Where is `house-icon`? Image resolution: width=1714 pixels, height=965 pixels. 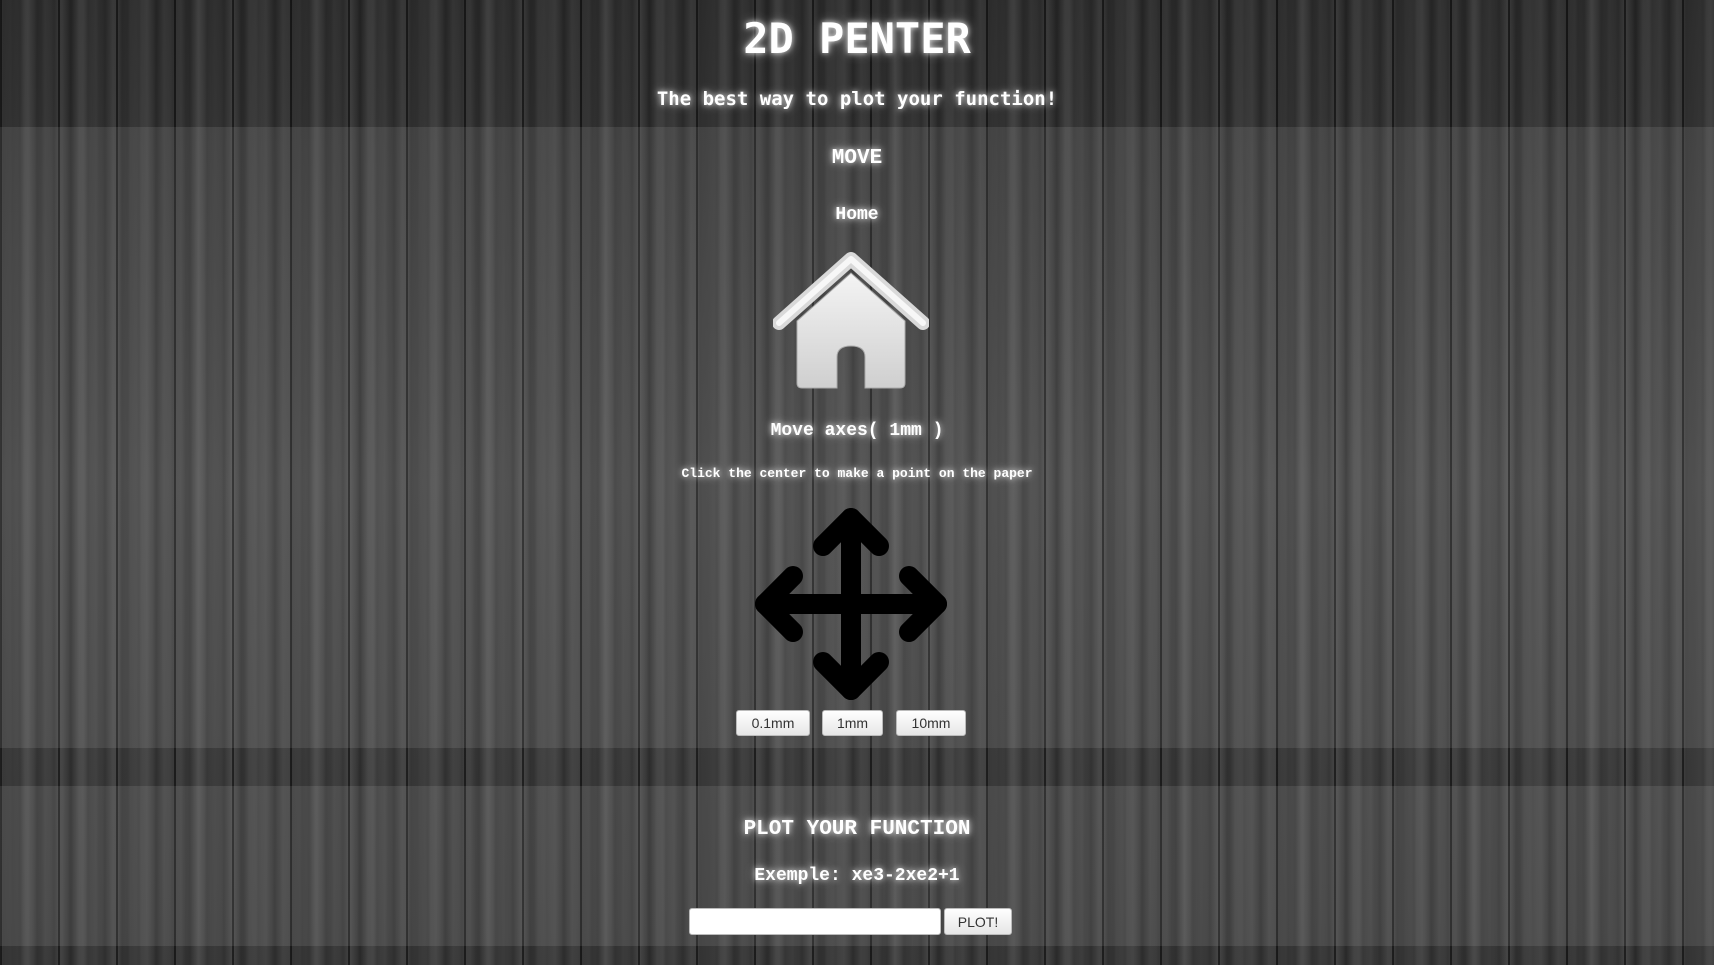
house-icon is located at coordinates (851, 320).